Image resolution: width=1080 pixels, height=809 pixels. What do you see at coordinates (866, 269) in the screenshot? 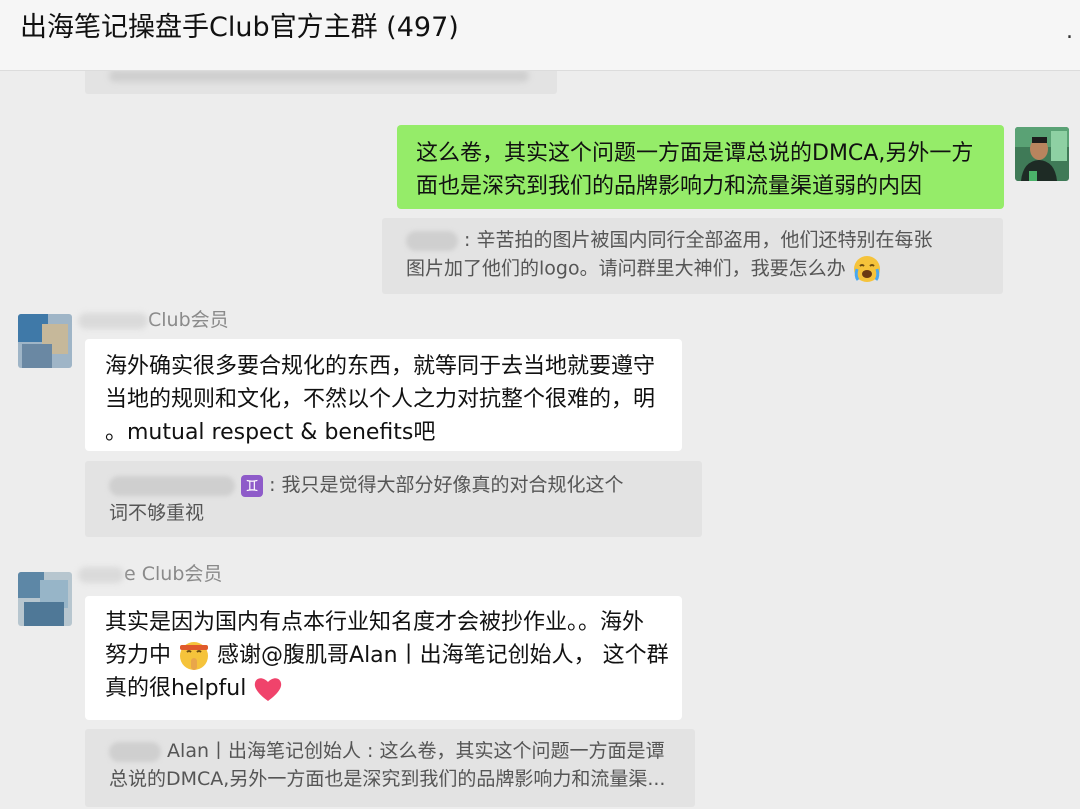
I see `crying-emoji-icon` at bounding box center [866, 269].